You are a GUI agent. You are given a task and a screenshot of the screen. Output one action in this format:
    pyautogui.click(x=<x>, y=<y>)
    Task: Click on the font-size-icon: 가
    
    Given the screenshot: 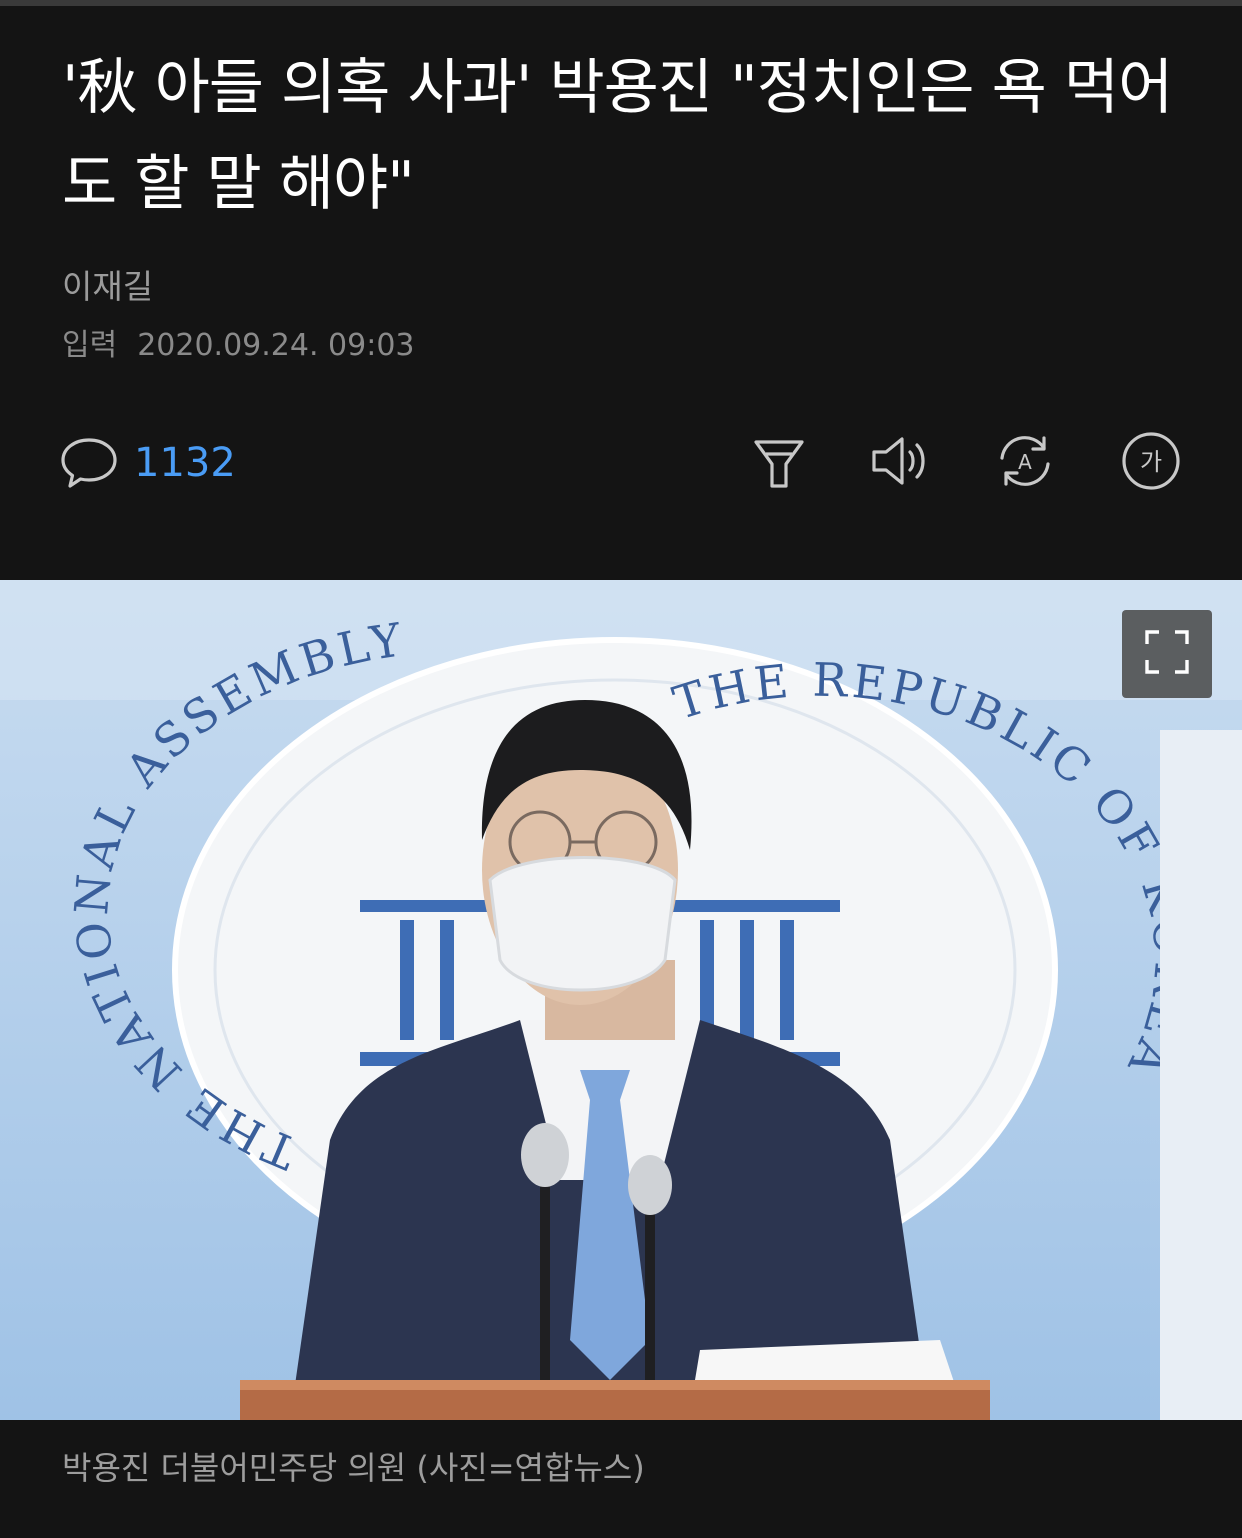 What is the action you would take?
    pyautogui.click(x=1151, y=463)
    